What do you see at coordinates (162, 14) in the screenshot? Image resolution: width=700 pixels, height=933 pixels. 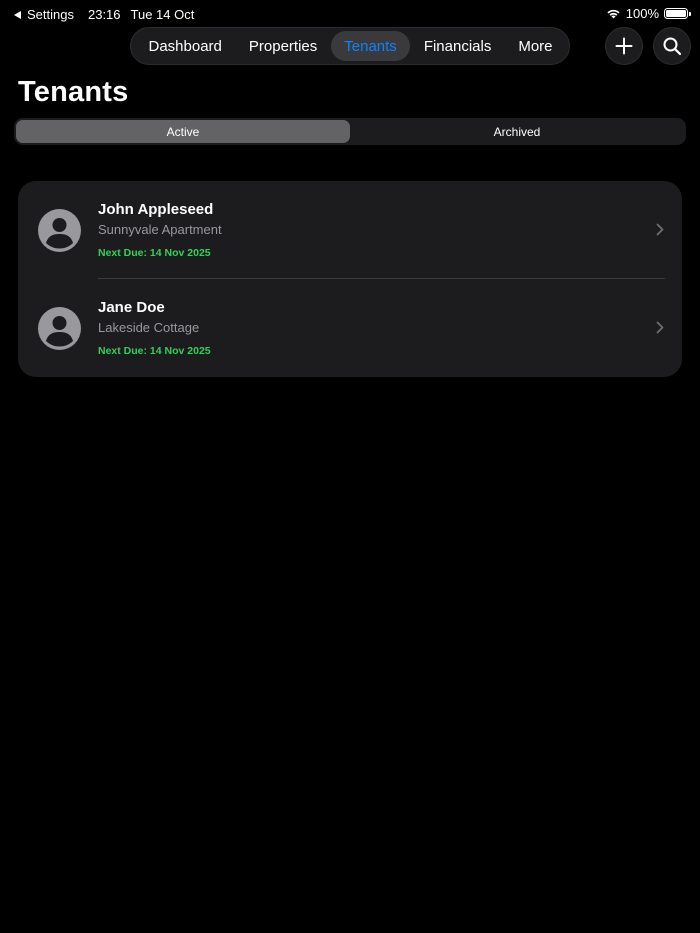 I see `status-date: Tue 14 Oct` at bounding box center [162, 14].